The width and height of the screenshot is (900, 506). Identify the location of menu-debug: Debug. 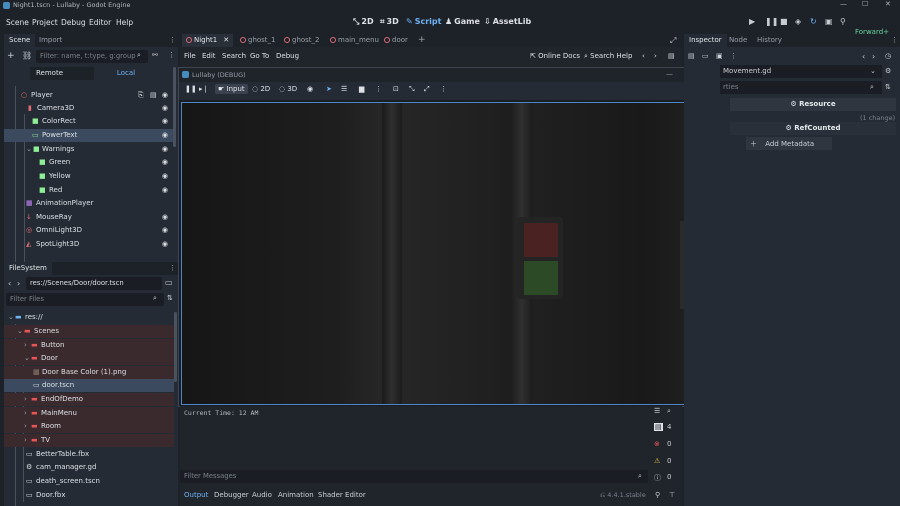
(73, 22).